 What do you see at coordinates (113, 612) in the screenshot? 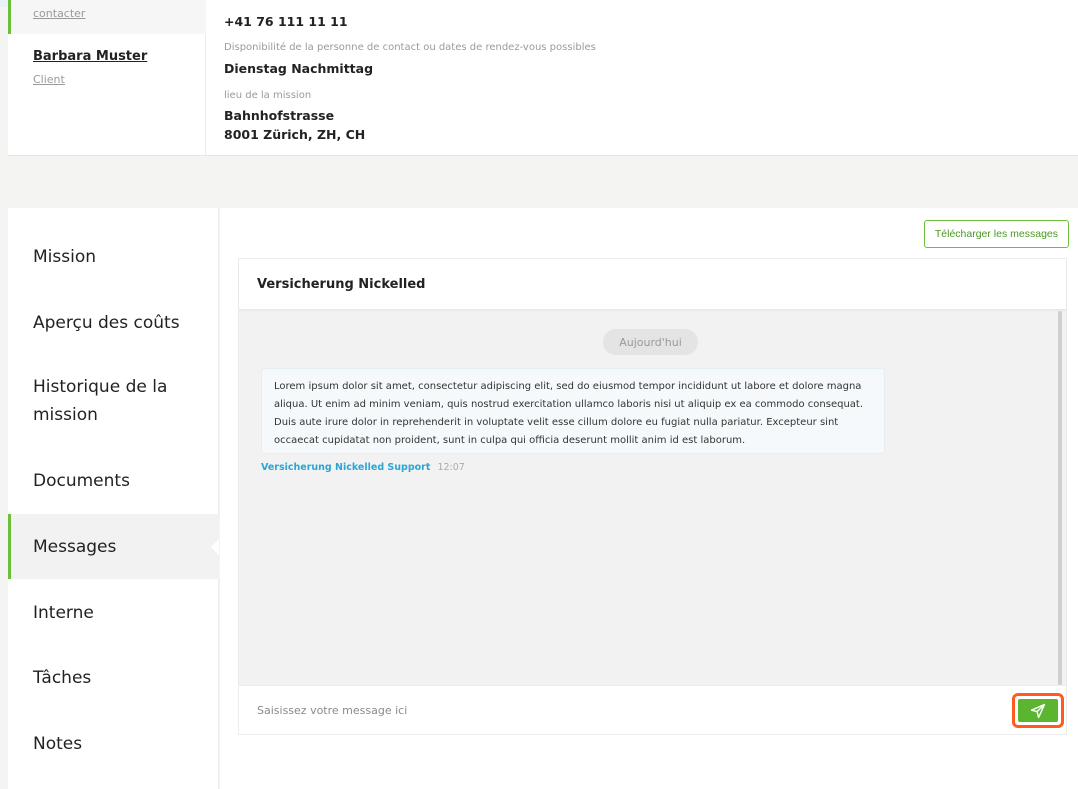
I see `sidebar-item-internal: Interne` at bounding box center [113, 612].